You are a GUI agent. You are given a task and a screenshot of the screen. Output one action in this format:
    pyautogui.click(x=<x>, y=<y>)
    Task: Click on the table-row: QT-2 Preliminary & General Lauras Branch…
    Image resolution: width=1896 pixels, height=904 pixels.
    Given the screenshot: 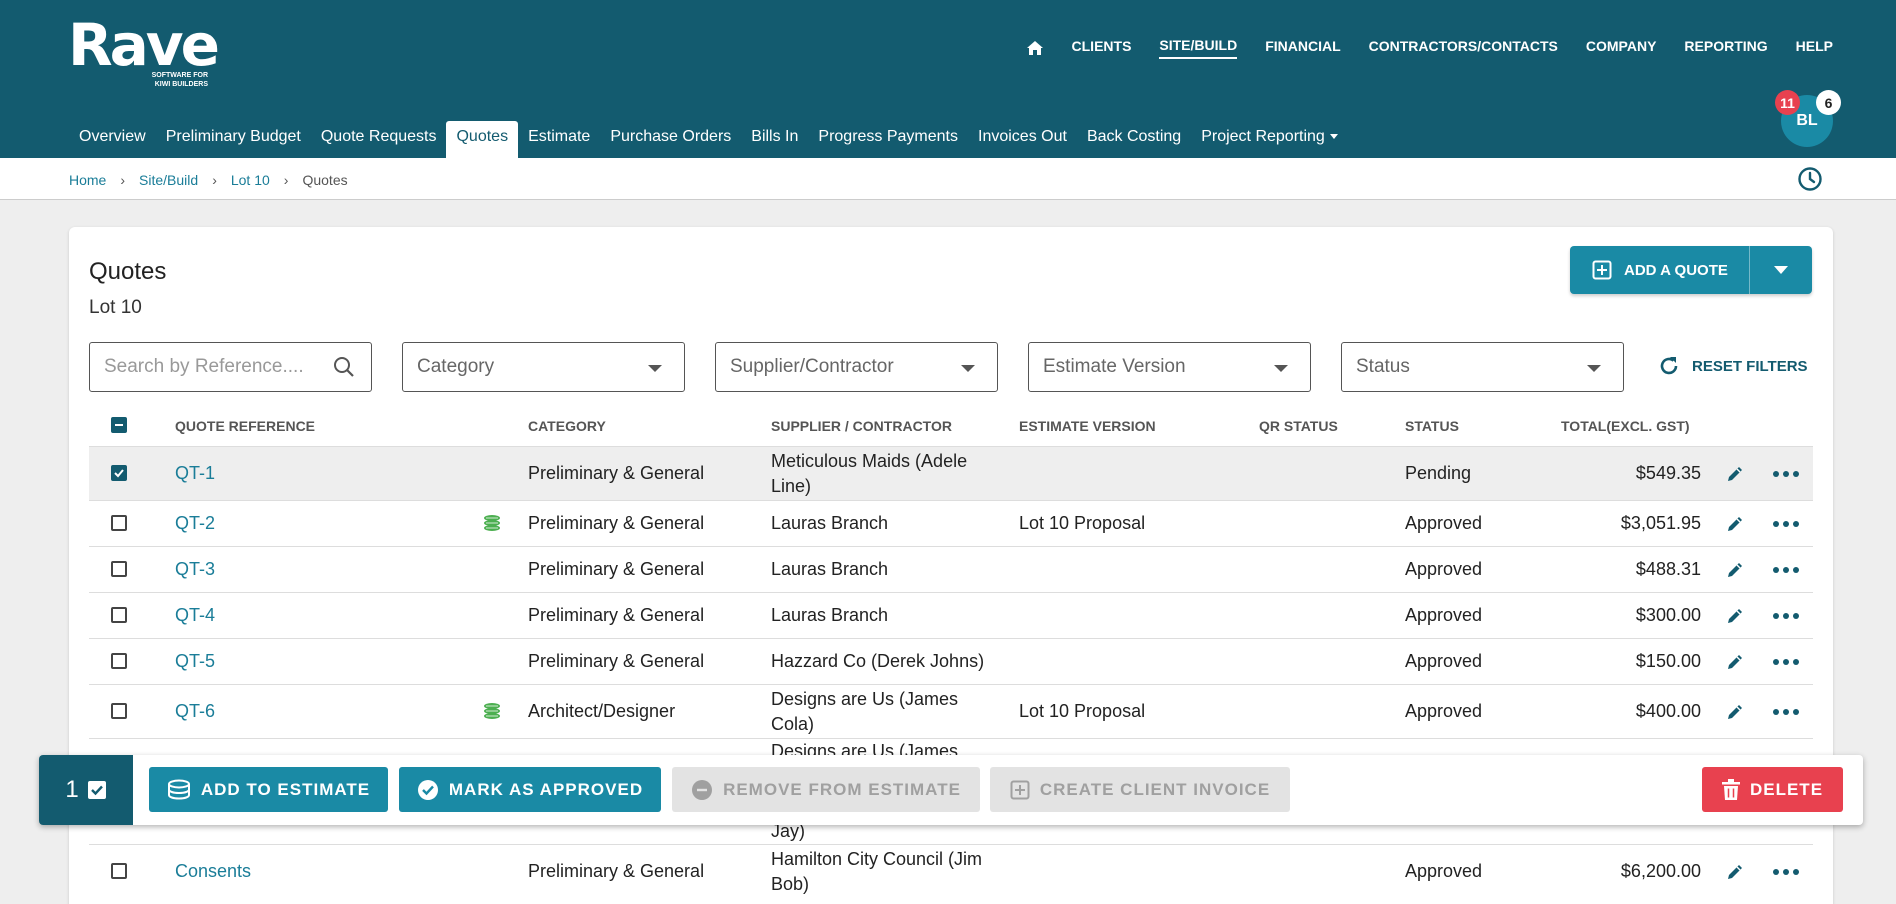 What is the action you would take?
    pyautogui.click(x=951, y=523)
    